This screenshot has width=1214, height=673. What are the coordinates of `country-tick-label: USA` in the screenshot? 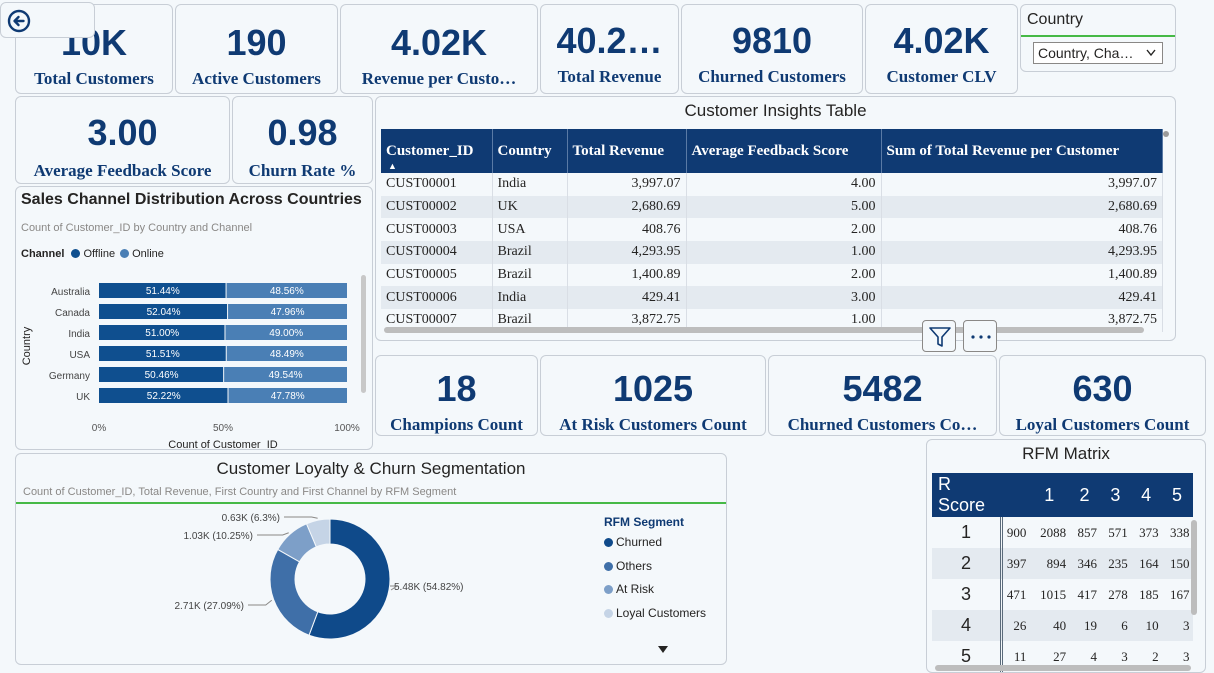 It's located at (79, 355).